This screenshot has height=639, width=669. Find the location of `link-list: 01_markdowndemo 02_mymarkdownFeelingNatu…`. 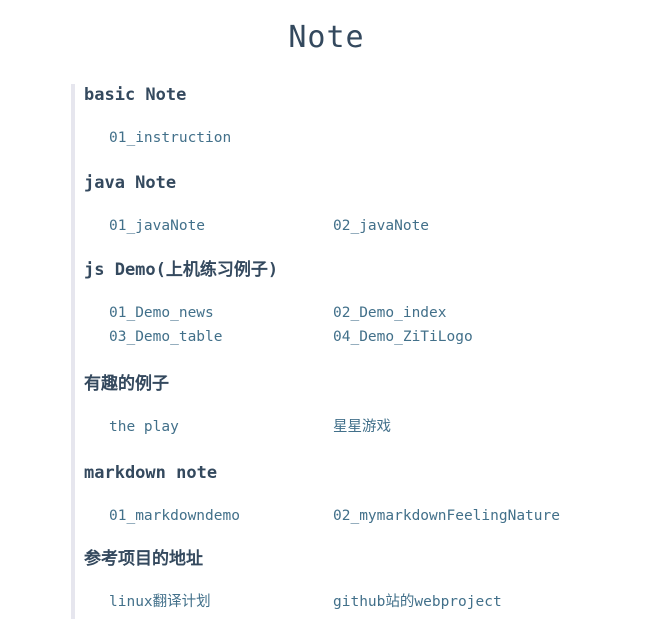

link-list: 01_markdowndemo 02_mymarkdownFeelingNatu… is located at coordinates (356, 516).